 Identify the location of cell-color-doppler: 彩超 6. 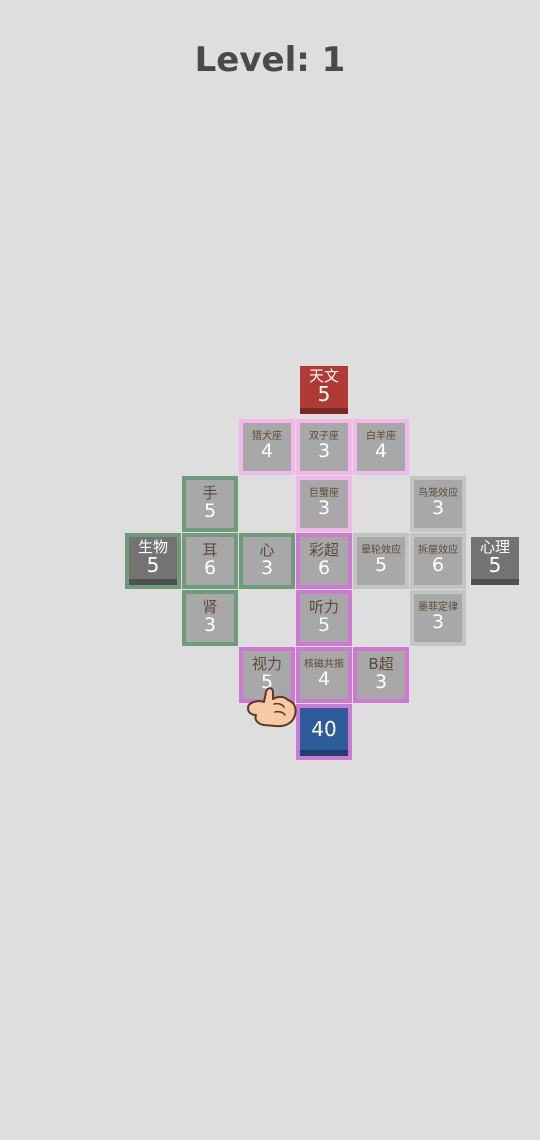
(324, 561).